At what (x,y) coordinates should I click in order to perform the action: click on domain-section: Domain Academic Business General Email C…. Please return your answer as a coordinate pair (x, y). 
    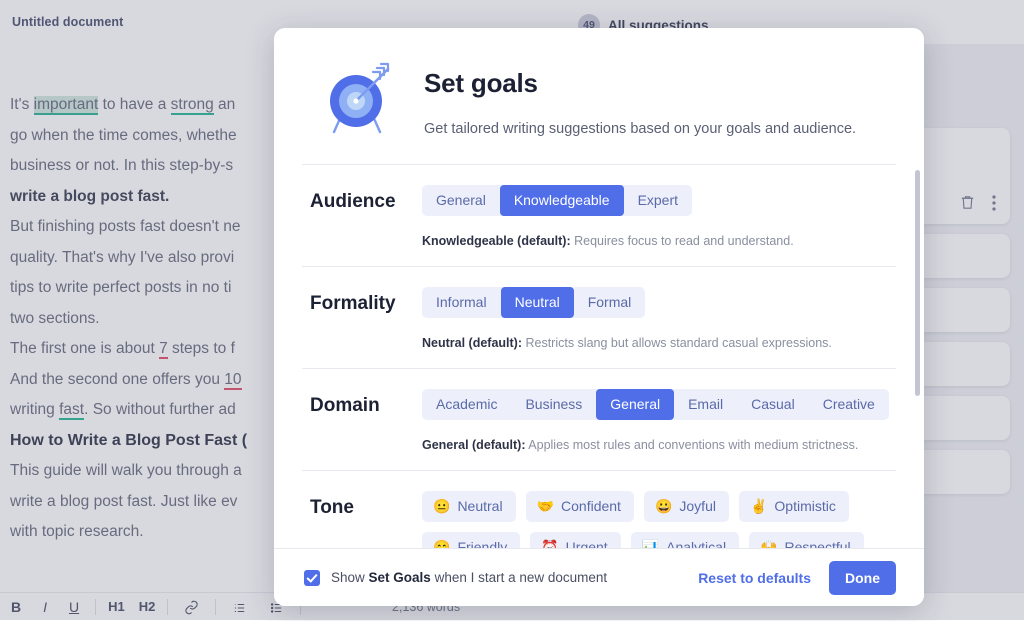
    Looking at the image, I should click on (599, 419).